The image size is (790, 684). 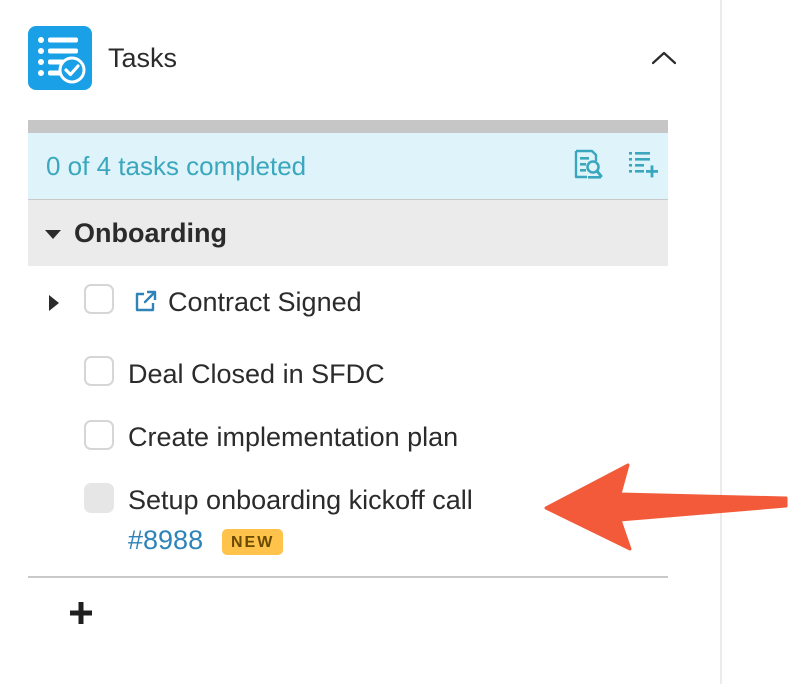 What do you see at coordinates (265, 302) in the screenshot?
I see `task-label: Contract Signed` at bounding box center [265, 302].